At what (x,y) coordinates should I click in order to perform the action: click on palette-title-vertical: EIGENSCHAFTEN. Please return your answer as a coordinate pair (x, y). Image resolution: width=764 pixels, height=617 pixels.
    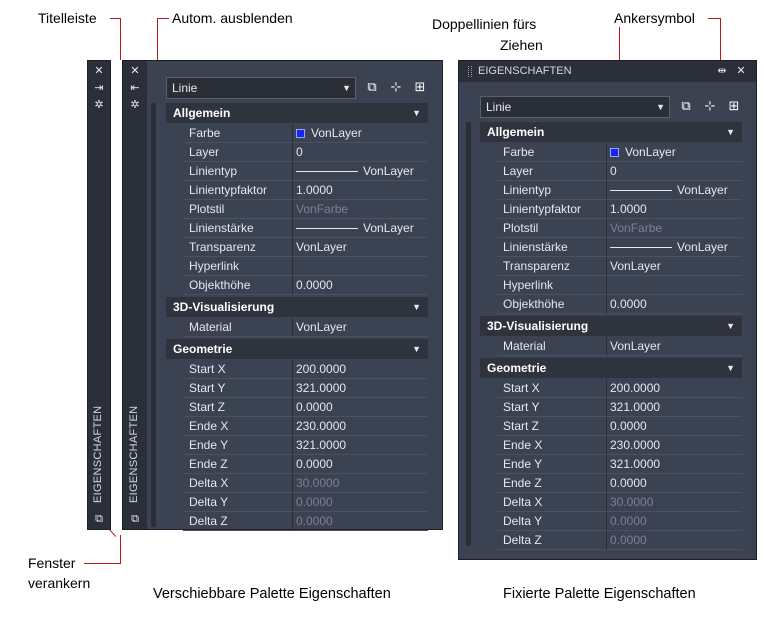
    Looking at the image, I should click on (98, 454).